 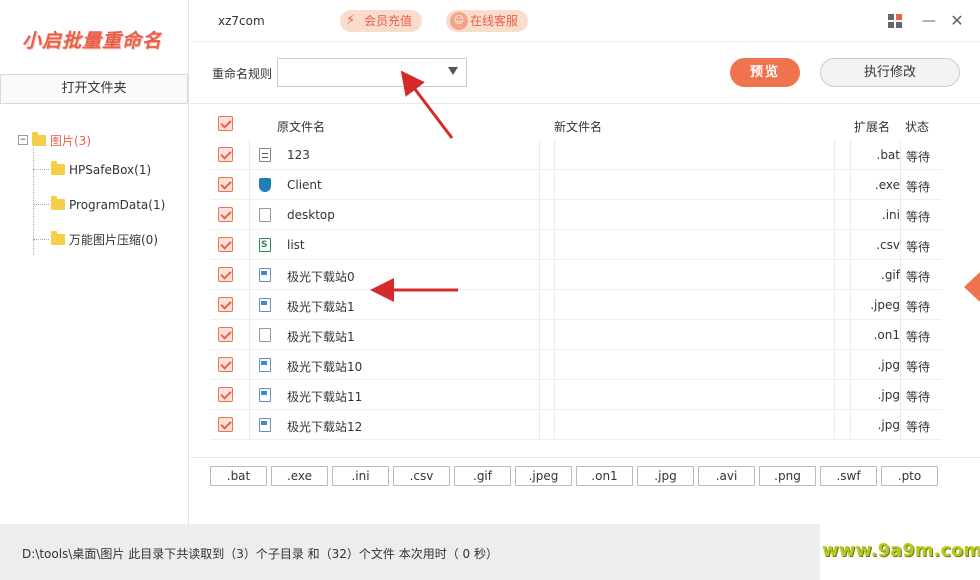 What do you see at coordinates (487, 21) in the screenshot?
I see `online-service-button: ☺ 在线客服` at bounding box center [487, 21].